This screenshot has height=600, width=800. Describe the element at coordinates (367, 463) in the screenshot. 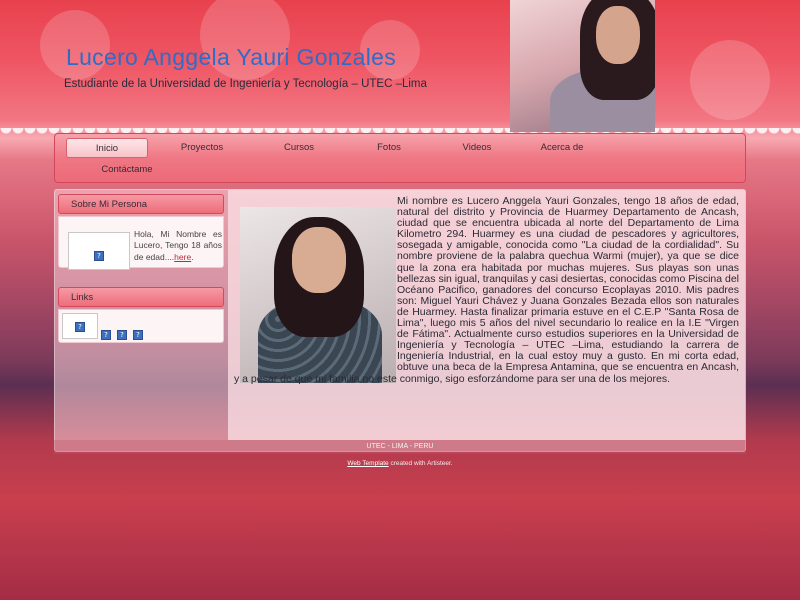

I see `web-template-link: Web Template` at that location.